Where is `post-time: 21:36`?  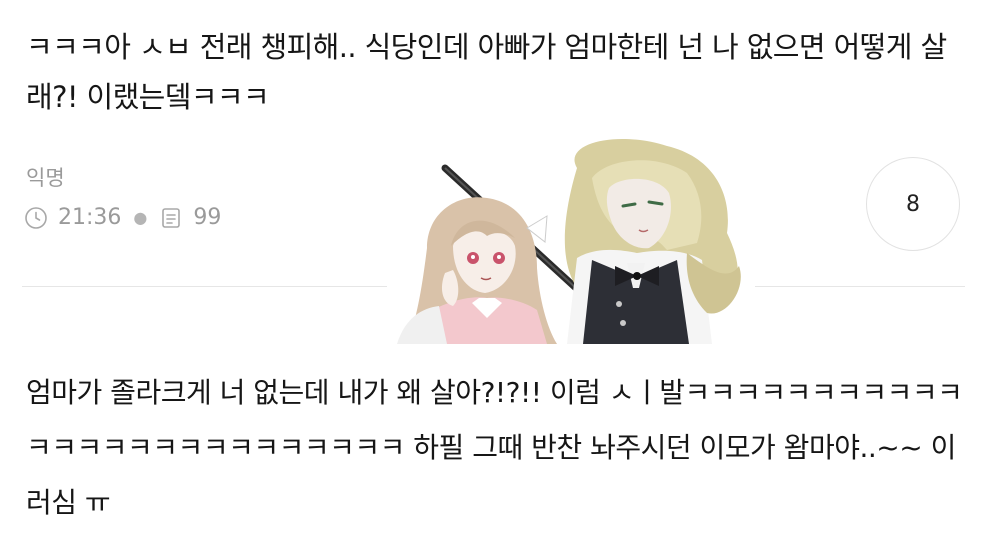
post-time: 21:36 is located at coordinates (90, 217).